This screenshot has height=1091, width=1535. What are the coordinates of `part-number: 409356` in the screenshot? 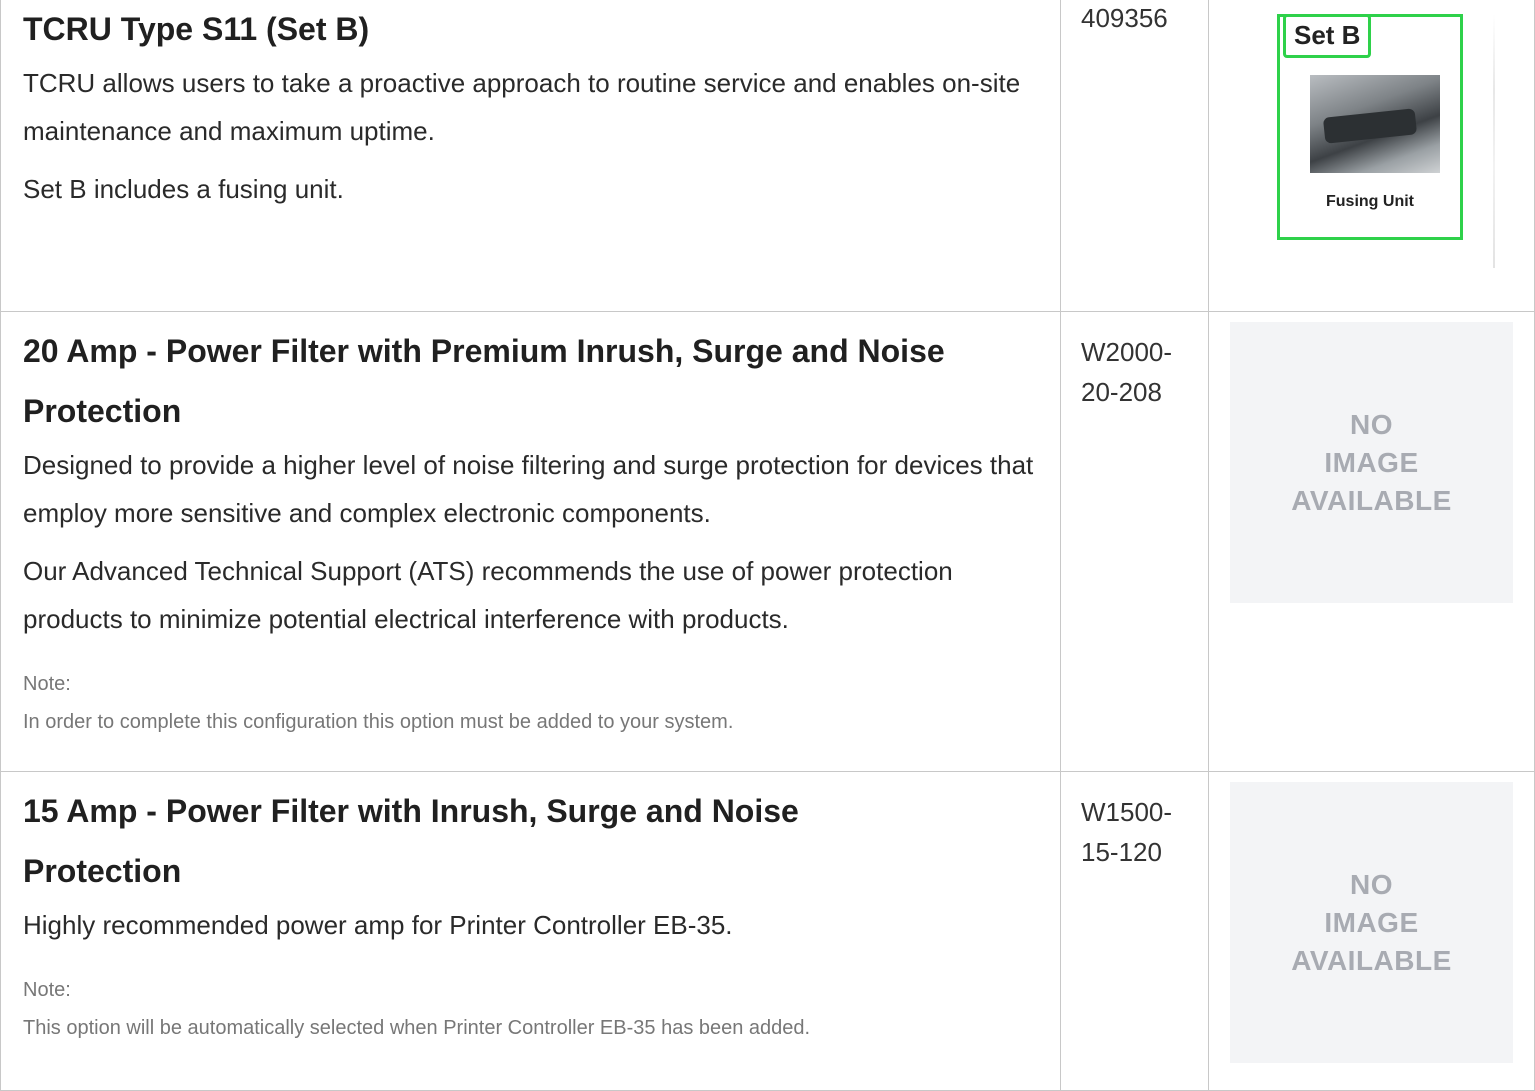 It's located at (1124, 18).